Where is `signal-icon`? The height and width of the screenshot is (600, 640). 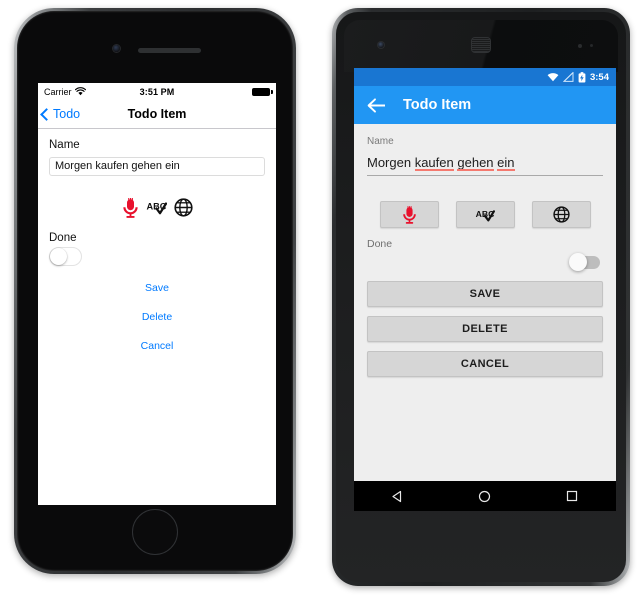 signal-icon is located at coordinates (568, 77).